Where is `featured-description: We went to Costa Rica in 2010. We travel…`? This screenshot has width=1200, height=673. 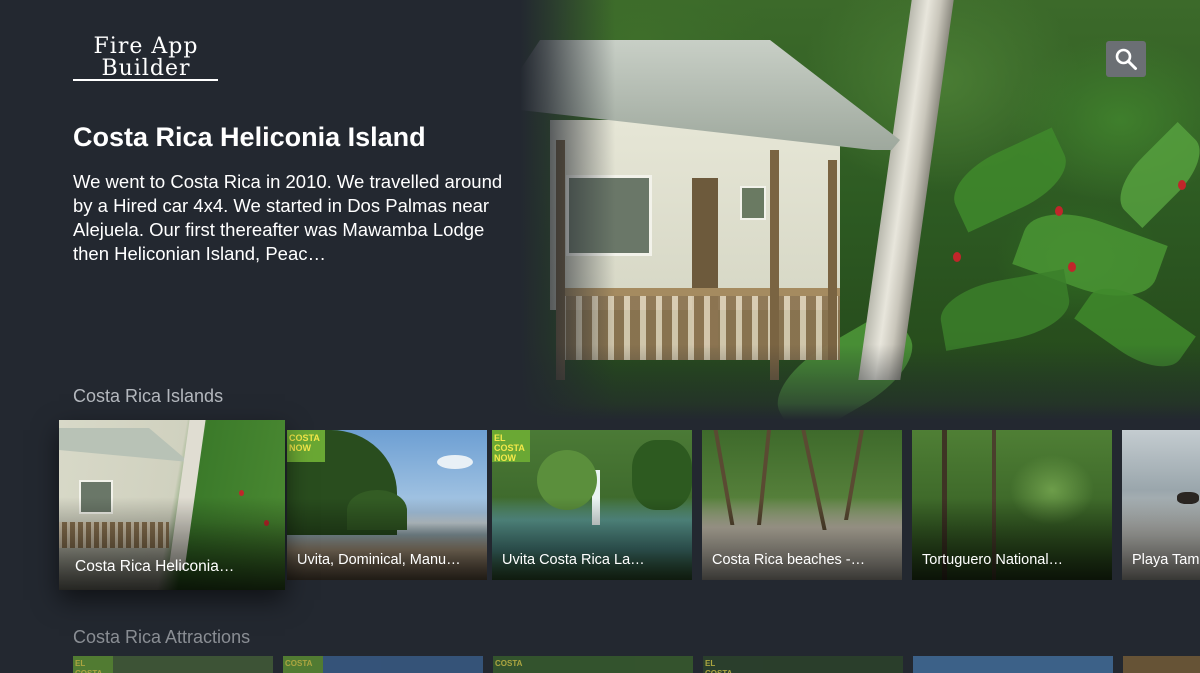 featured-description: We went to Costa Rica in 2010. We travel… is located at coordinates (288, 217).